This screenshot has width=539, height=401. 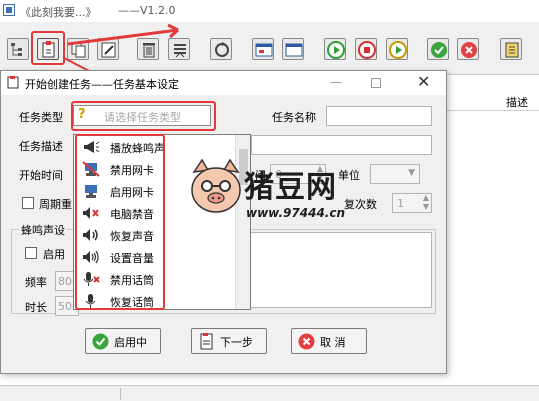 I want to click on watermark: 猪豆网 www.97444.cn, so click(x=271, y=193).